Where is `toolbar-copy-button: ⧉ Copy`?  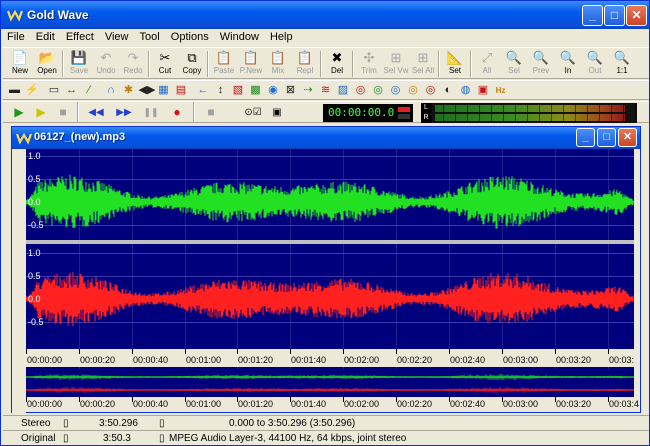
toolbar-copy-button: ⧉ Copy is located at coordinates (192, 64).